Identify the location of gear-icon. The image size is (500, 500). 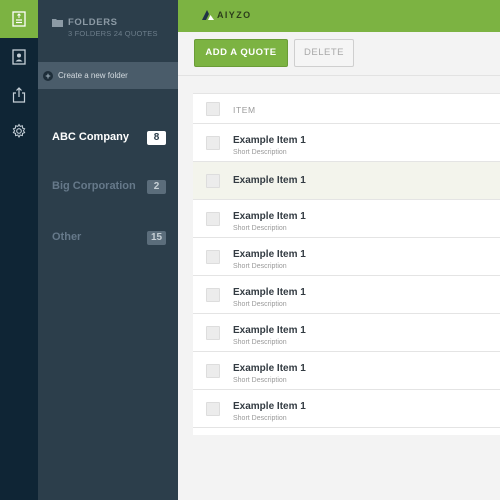
(19, 130).